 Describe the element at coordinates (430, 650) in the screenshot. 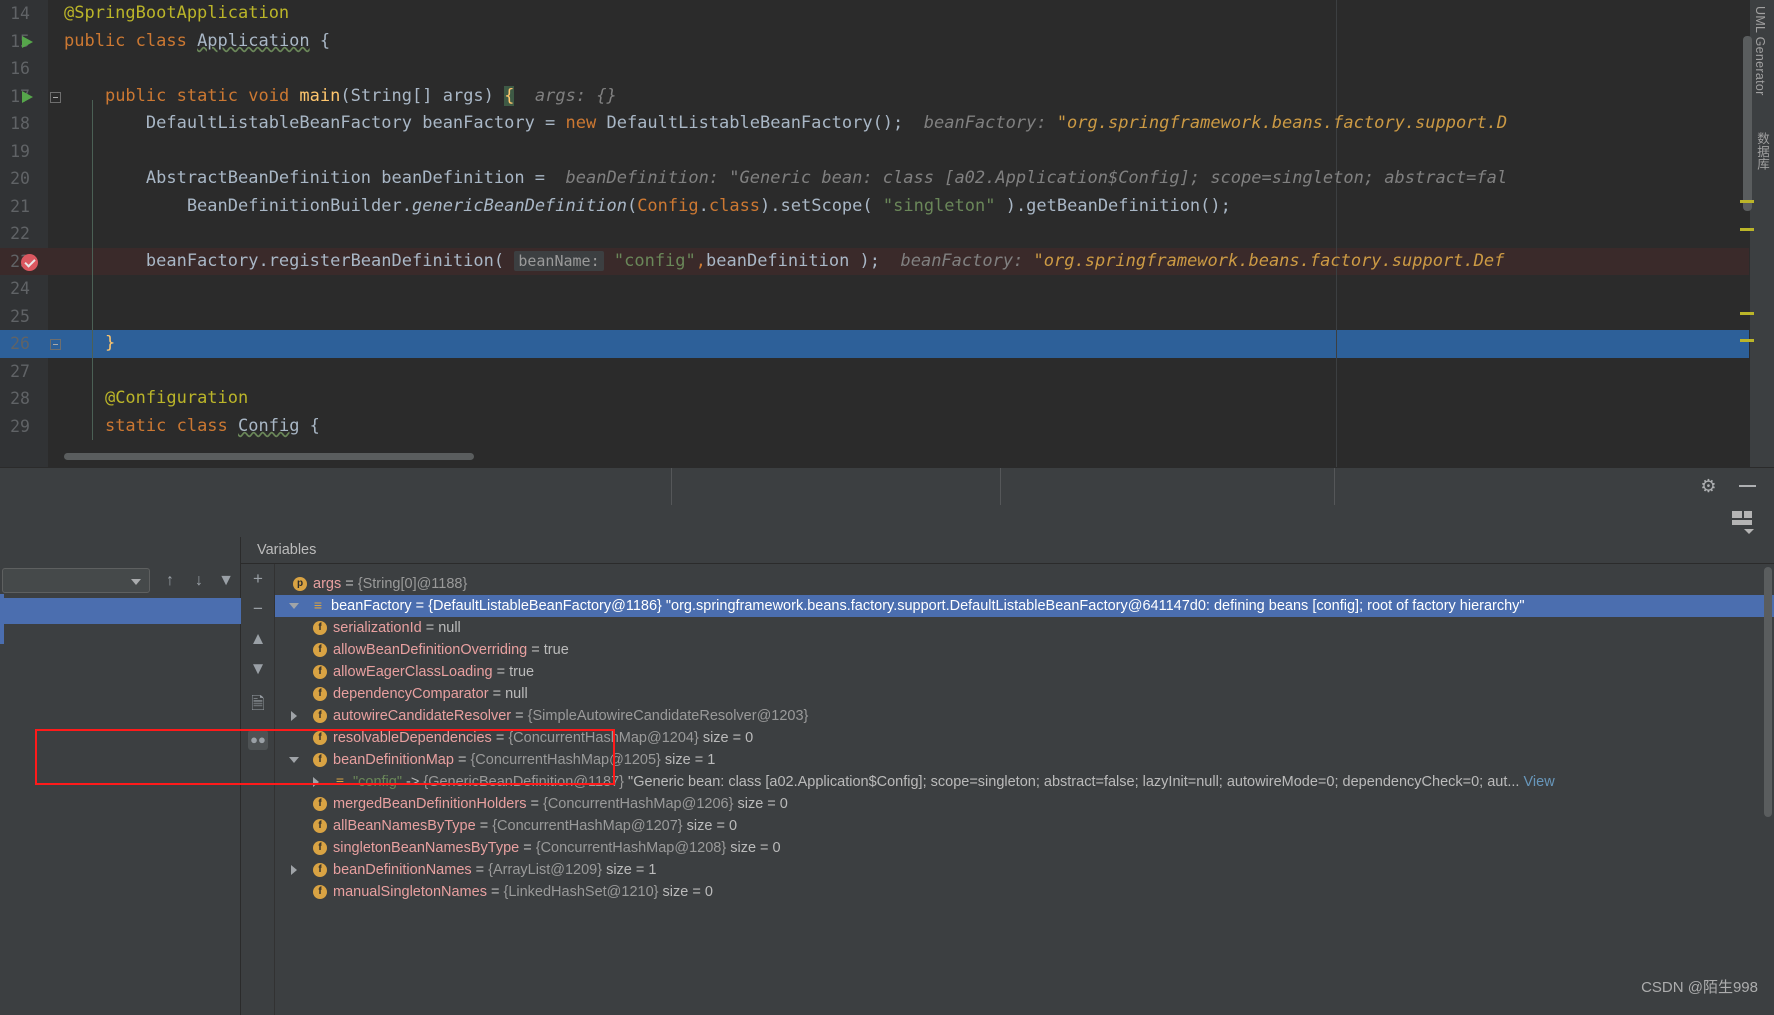

I see `variable-name: allowBeanDefinitionOverriding` at that location.